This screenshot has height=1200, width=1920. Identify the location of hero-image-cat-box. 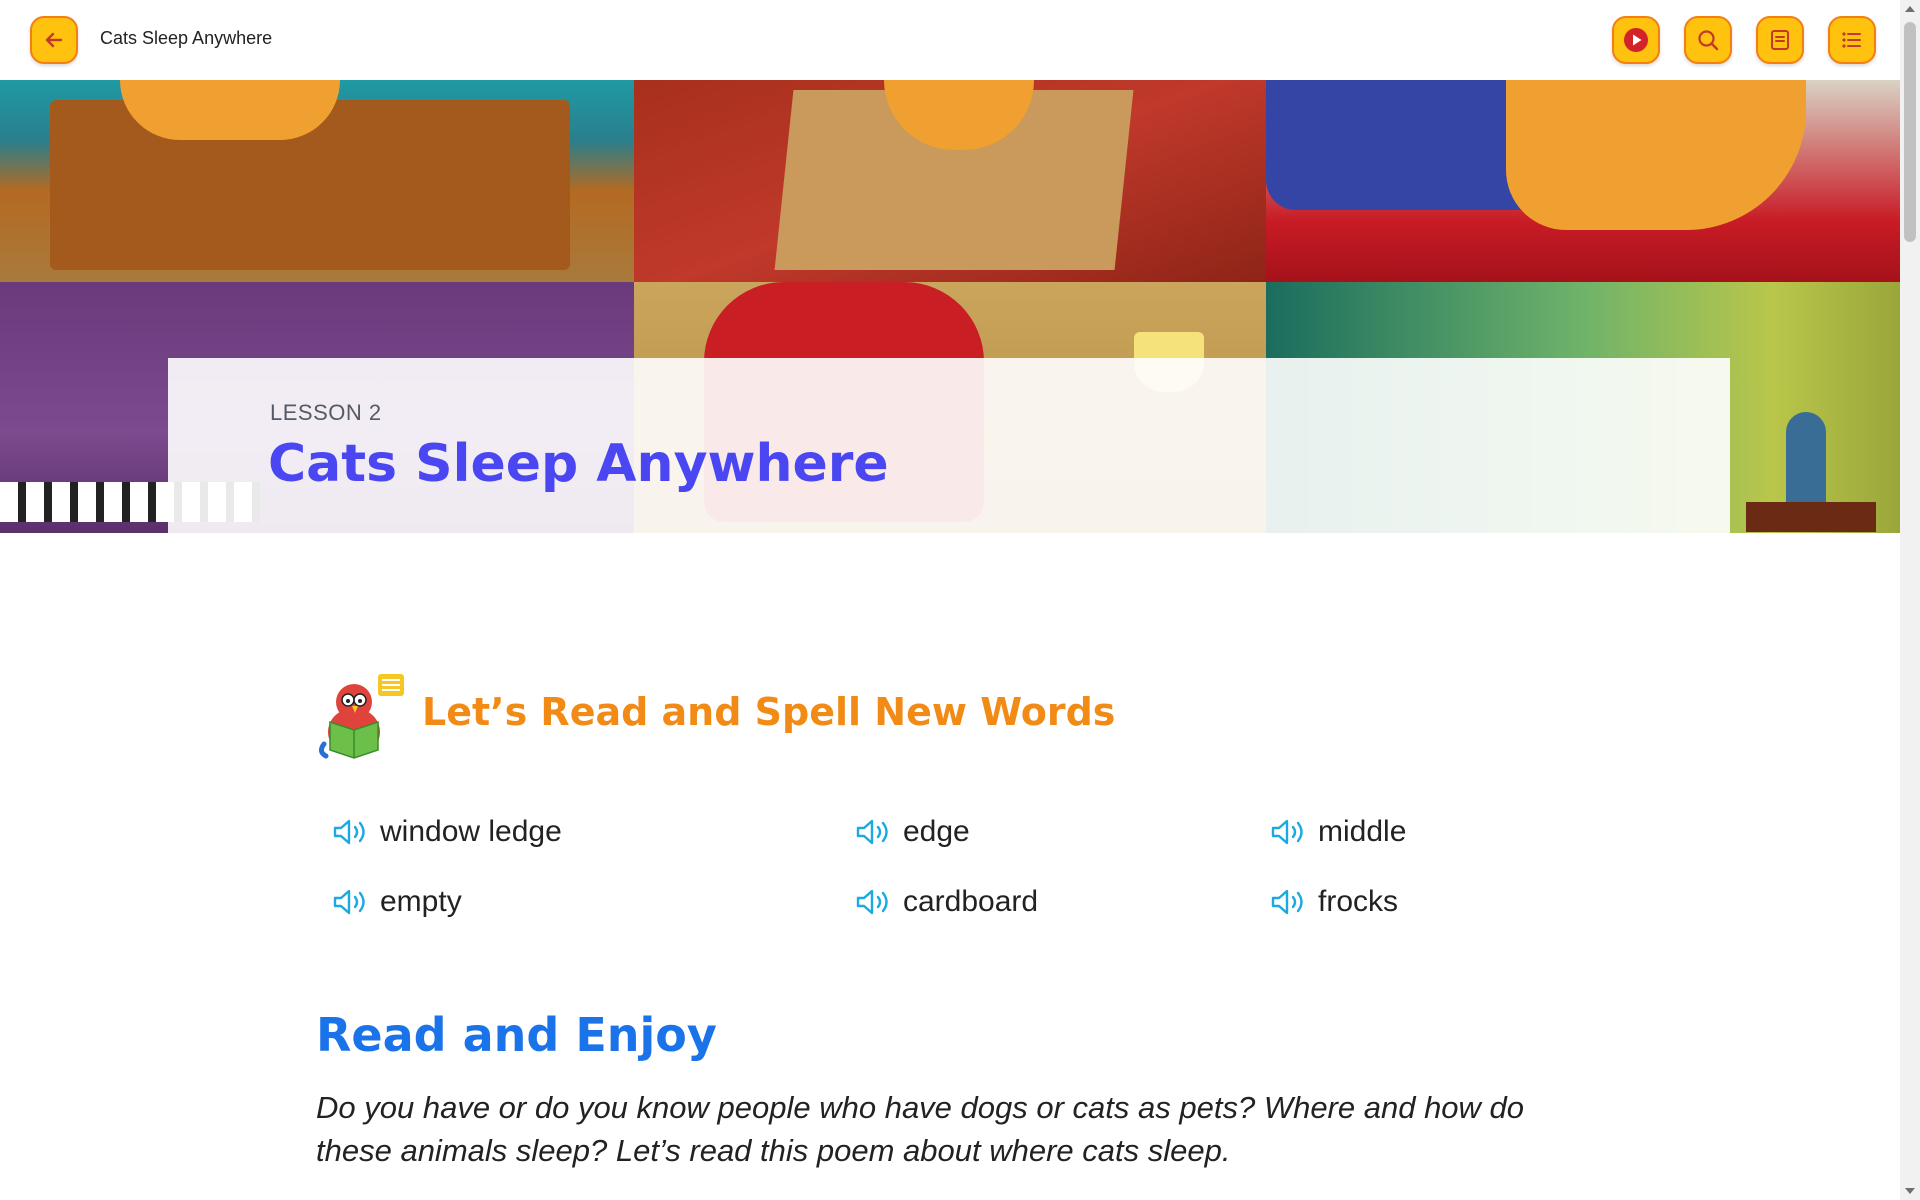
(950, 181).